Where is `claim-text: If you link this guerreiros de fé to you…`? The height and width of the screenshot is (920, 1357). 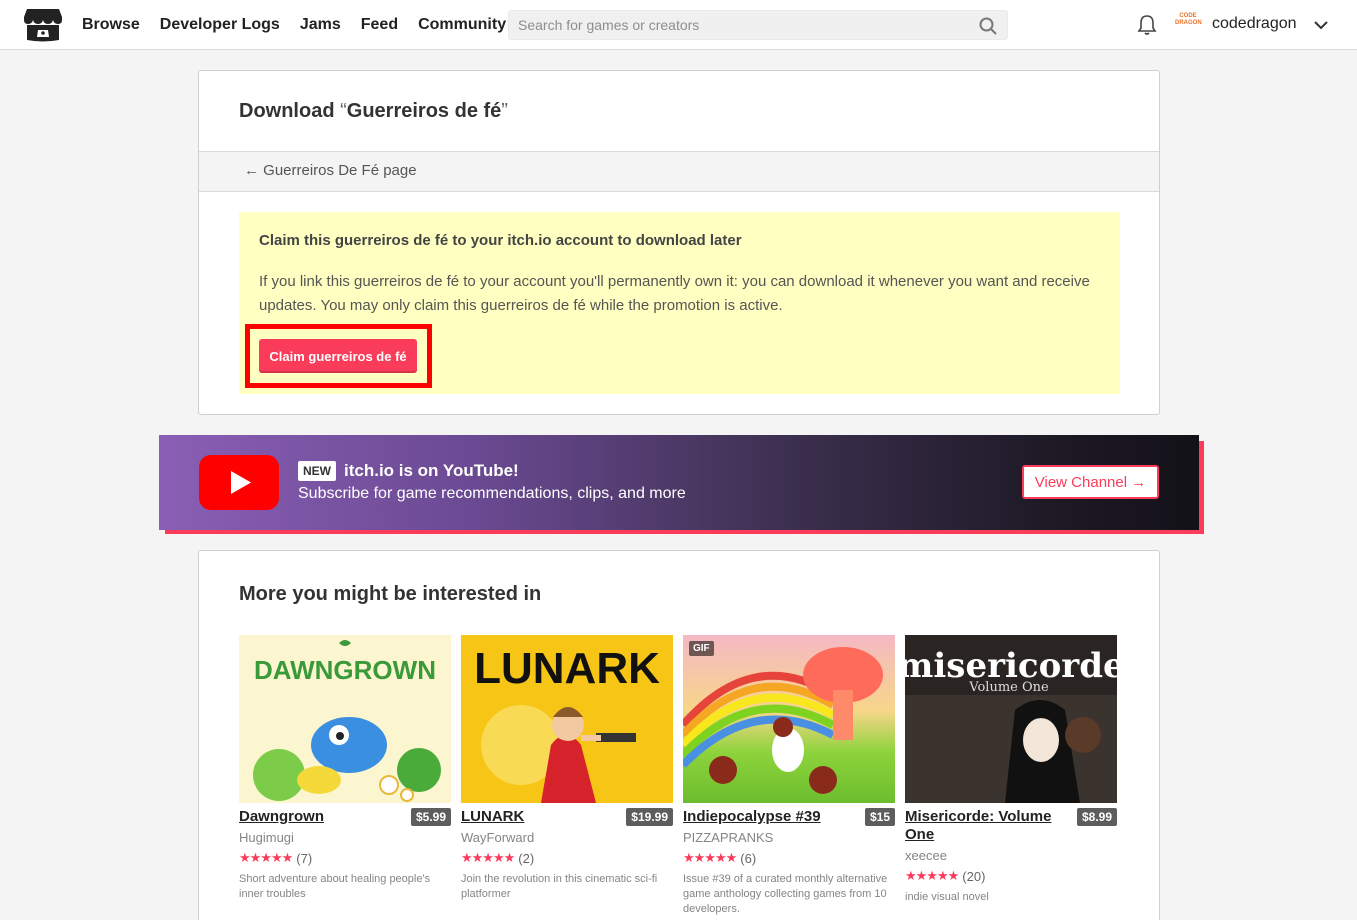
claim-text: If you link this guerreiros de fé to you… is located at coordinates (674, 293).